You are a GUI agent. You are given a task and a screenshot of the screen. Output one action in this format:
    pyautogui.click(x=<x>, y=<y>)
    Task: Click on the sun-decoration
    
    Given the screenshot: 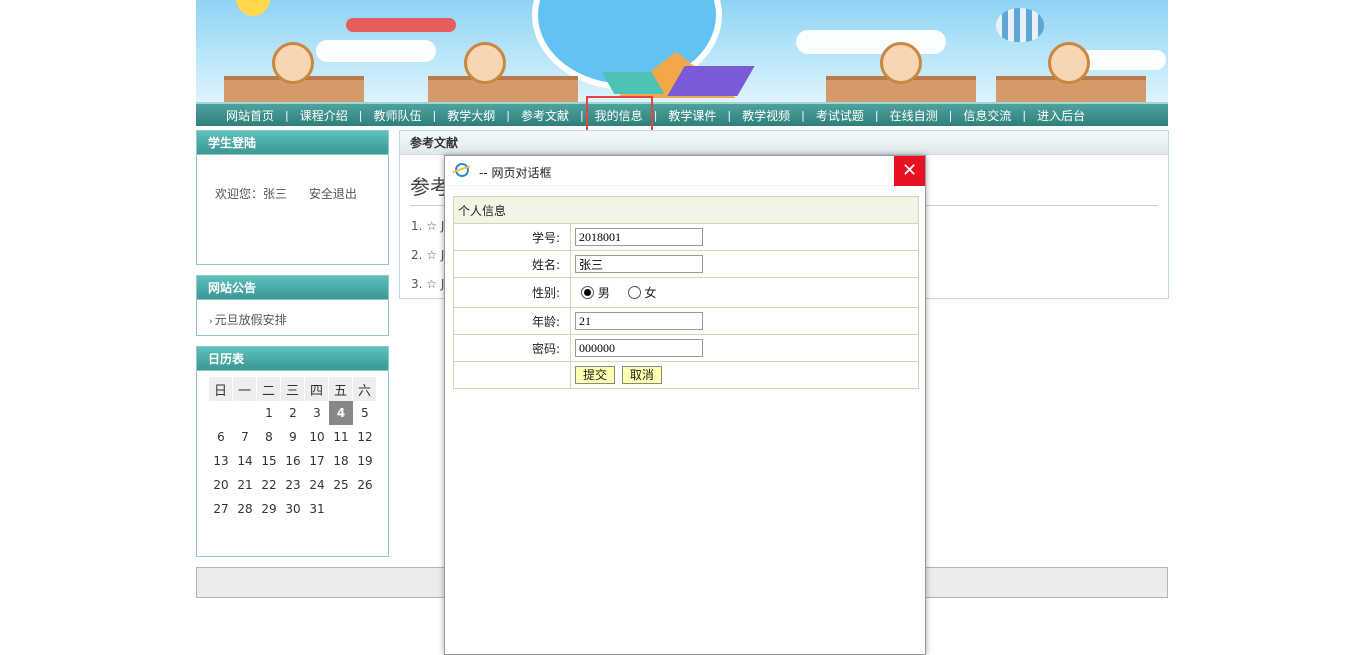 What is the action you would take?
    pyautogui.click(x=253, y=8)
    